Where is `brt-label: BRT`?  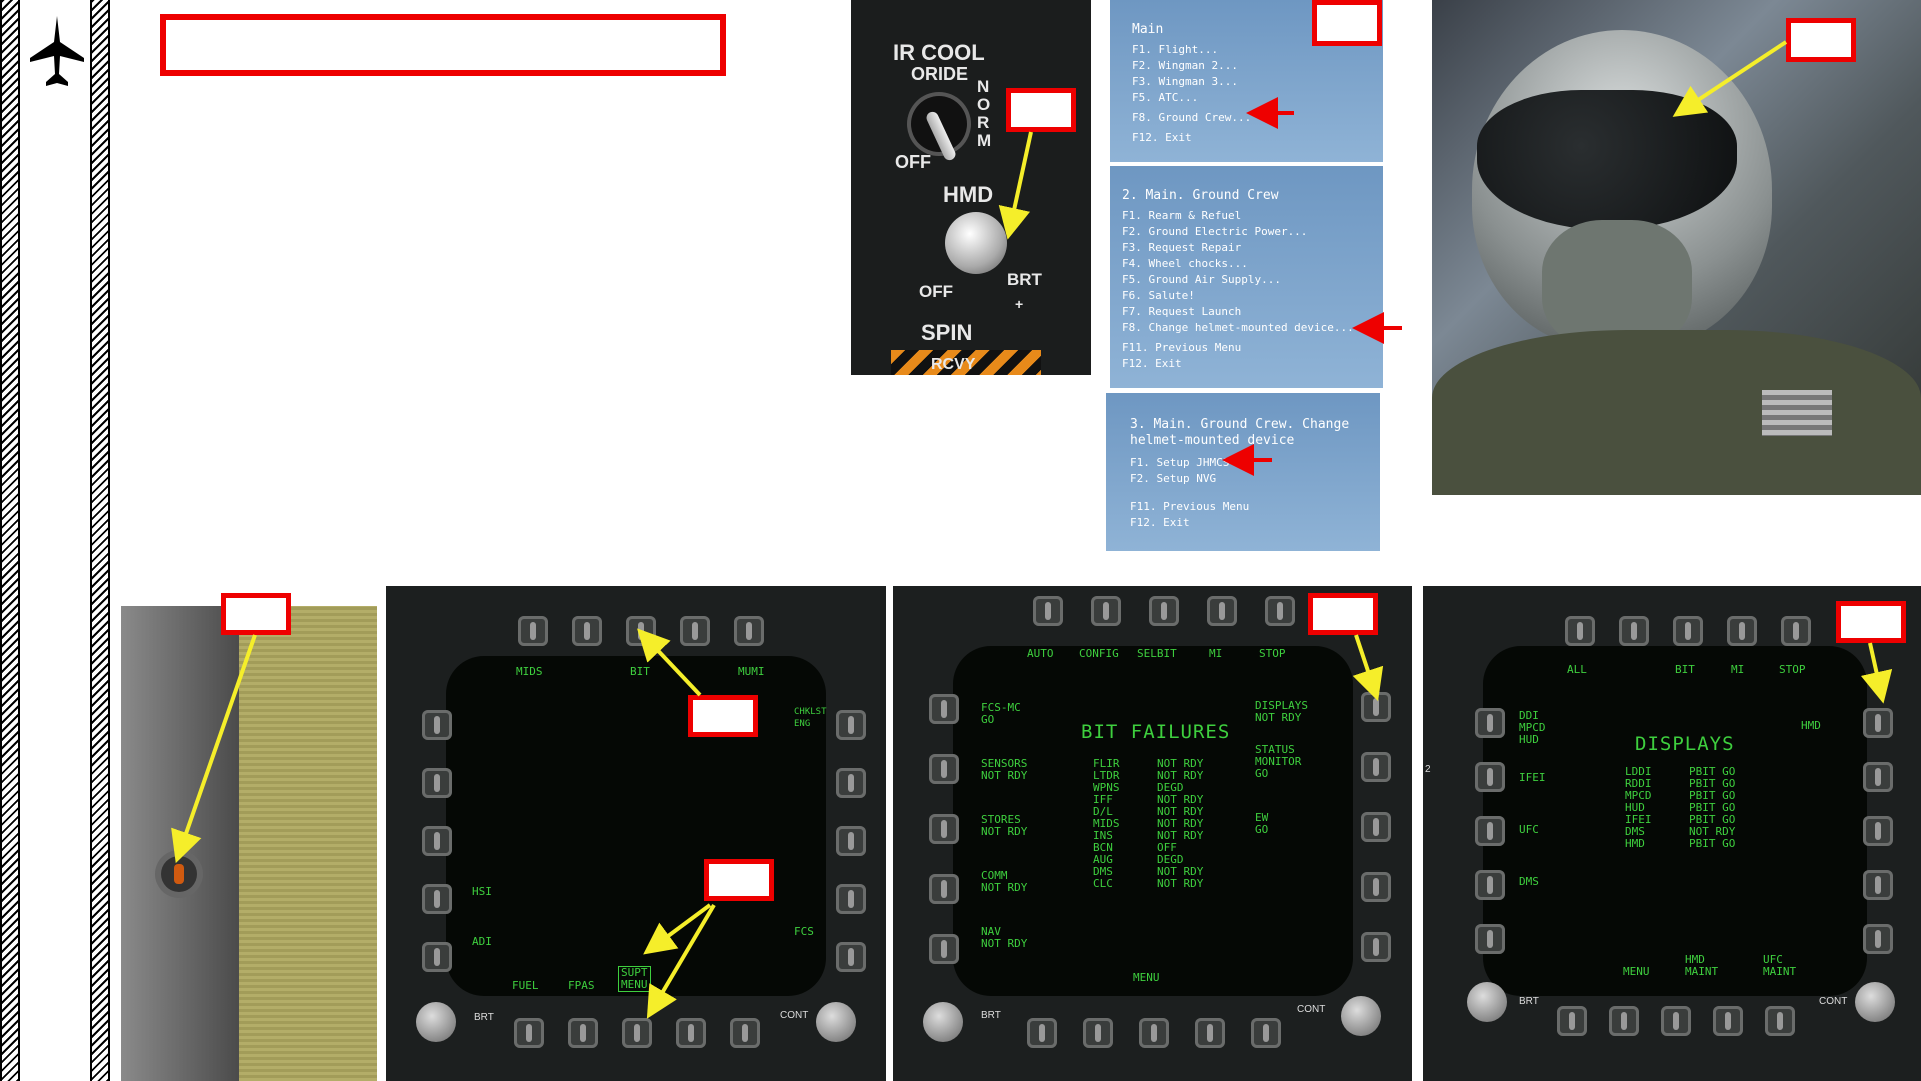 brt-label: BRT is located at coordinates (484, 1017).